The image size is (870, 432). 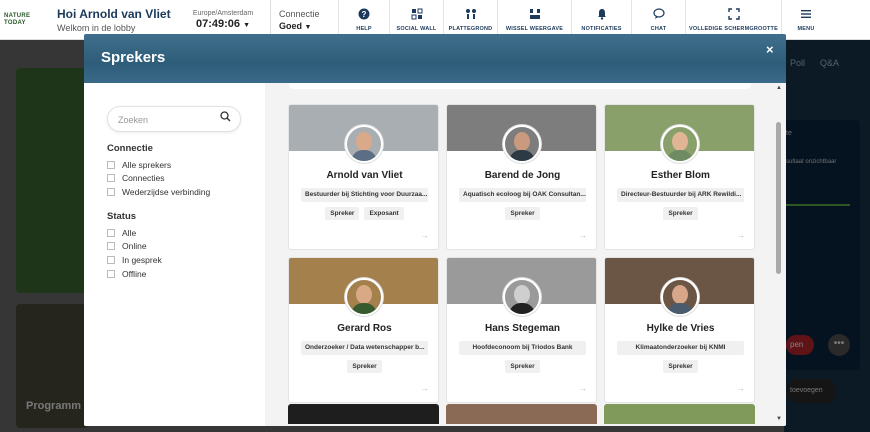 What do you see at coordinates (384, 213) in the screenshot?
I see `tag-badge: Exposant` at bounding box center [384, 213].